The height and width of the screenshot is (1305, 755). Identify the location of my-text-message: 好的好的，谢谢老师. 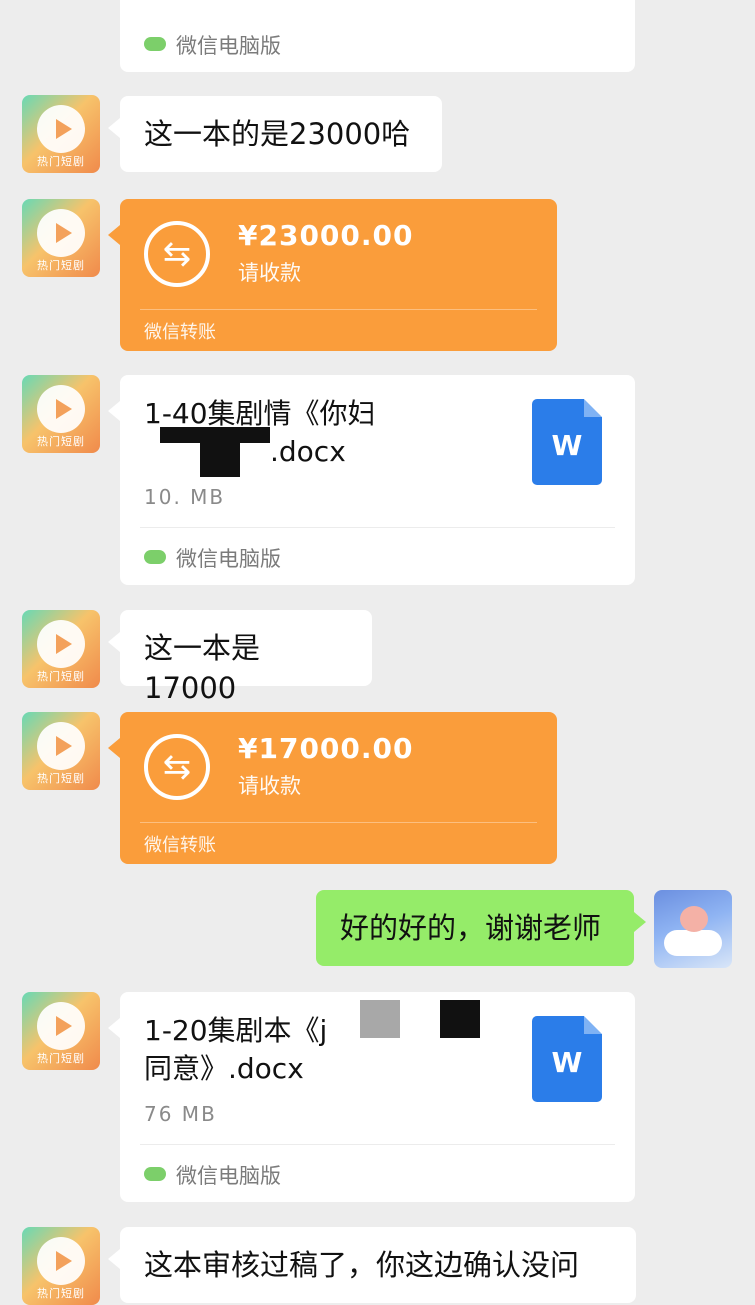
(481, 928).